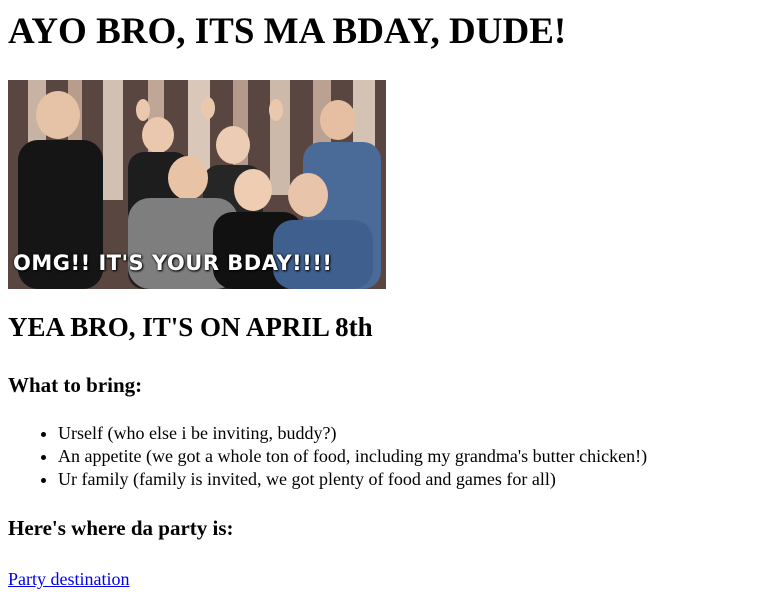  Describe the element at coordinates (408, 433) in the screenshot. I see `list-item: Urself (who else i be inviting, buddy?)` at that location.